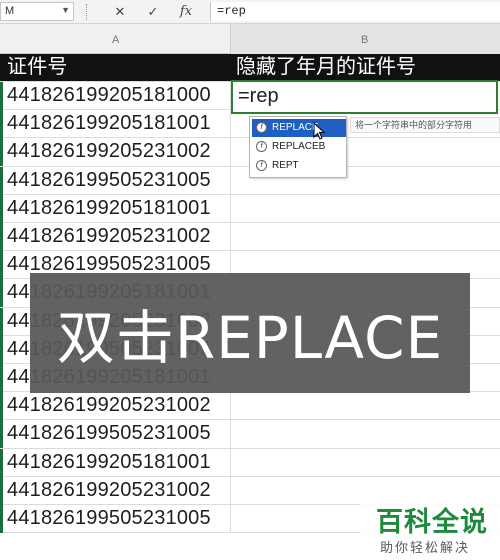  I want to click on active-cell-text: =rep, so click(258, 96).